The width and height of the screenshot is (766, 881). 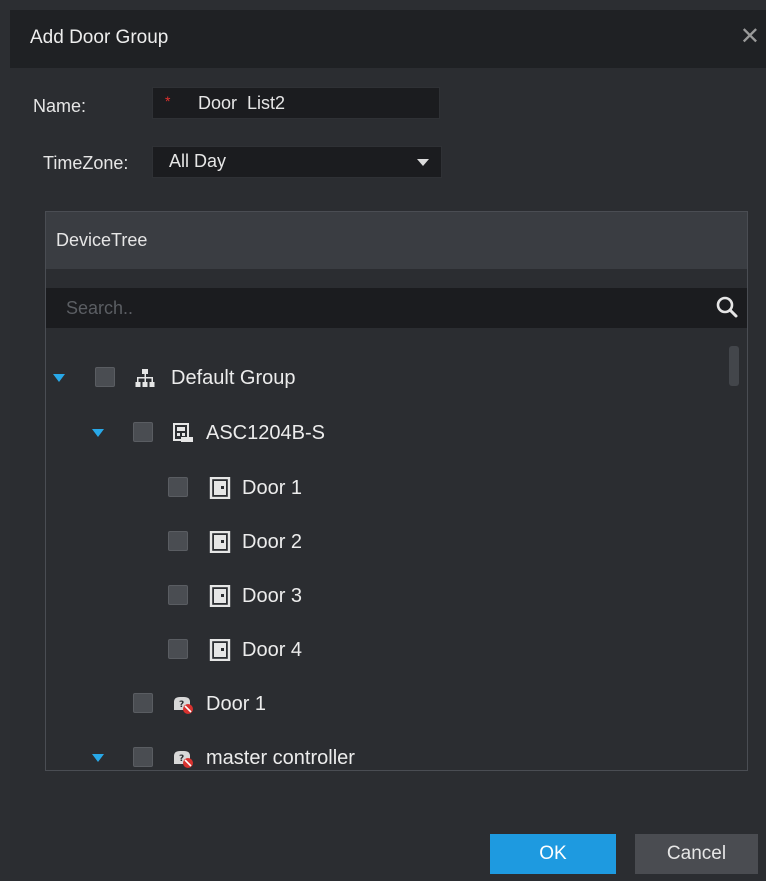 I want to click on tree-row-door-1: Door 1, so click(x=386, y=488).